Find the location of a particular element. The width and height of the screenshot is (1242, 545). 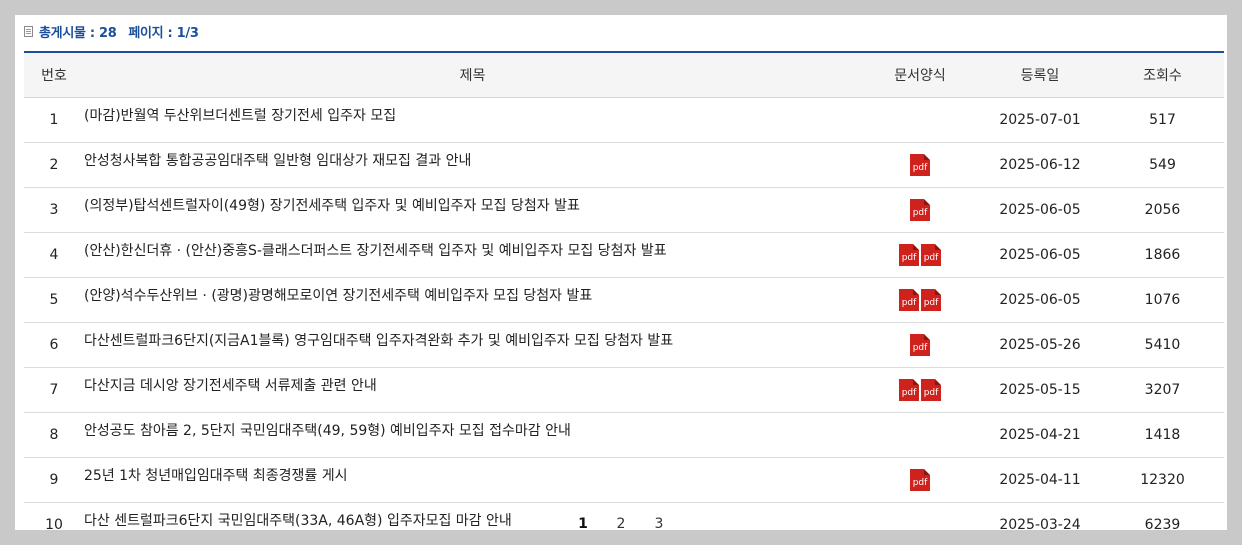

board-summary: 총게시물 : 28 페이지 : 1/3 is located at coordinates (111, 31).